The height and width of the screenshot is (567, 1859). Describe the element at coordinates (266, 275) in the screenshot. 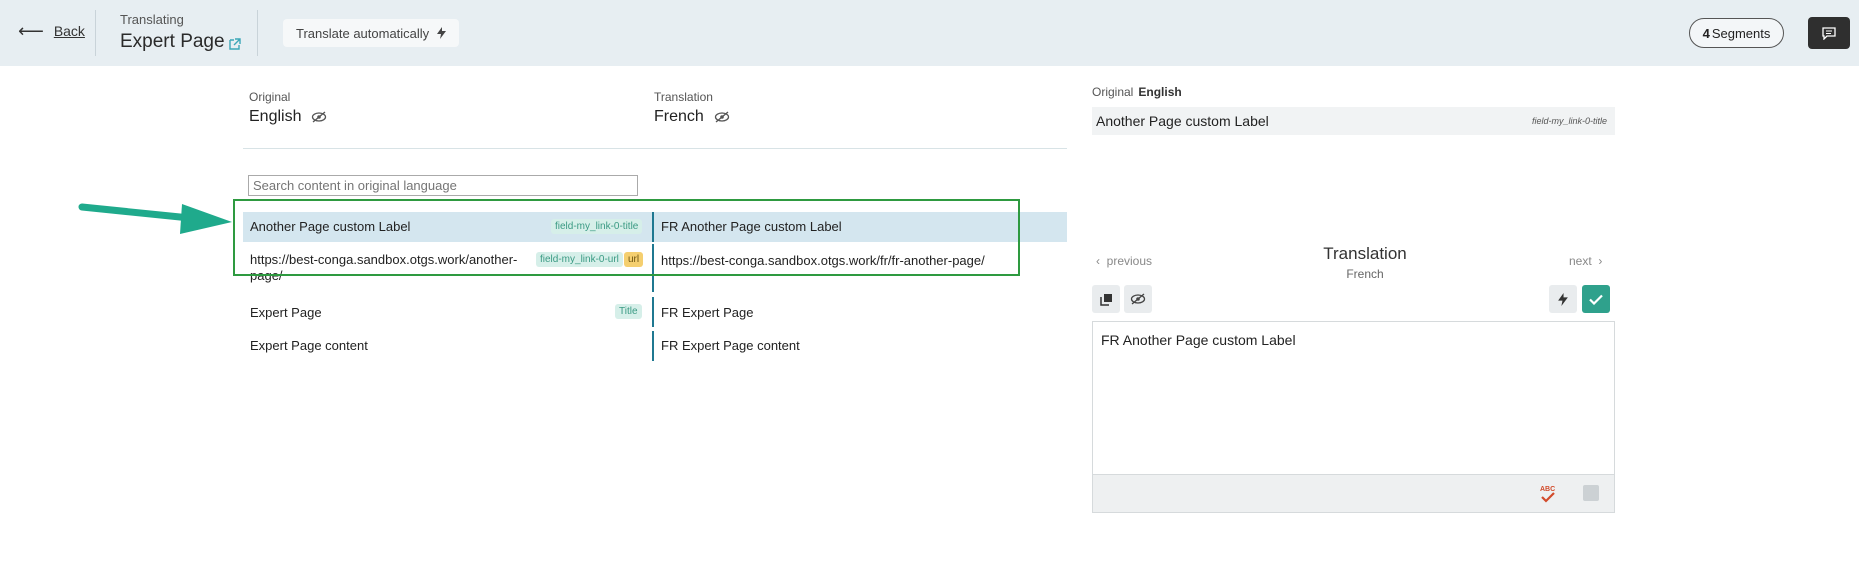

I see `segment-source-line2: page/` at that location.